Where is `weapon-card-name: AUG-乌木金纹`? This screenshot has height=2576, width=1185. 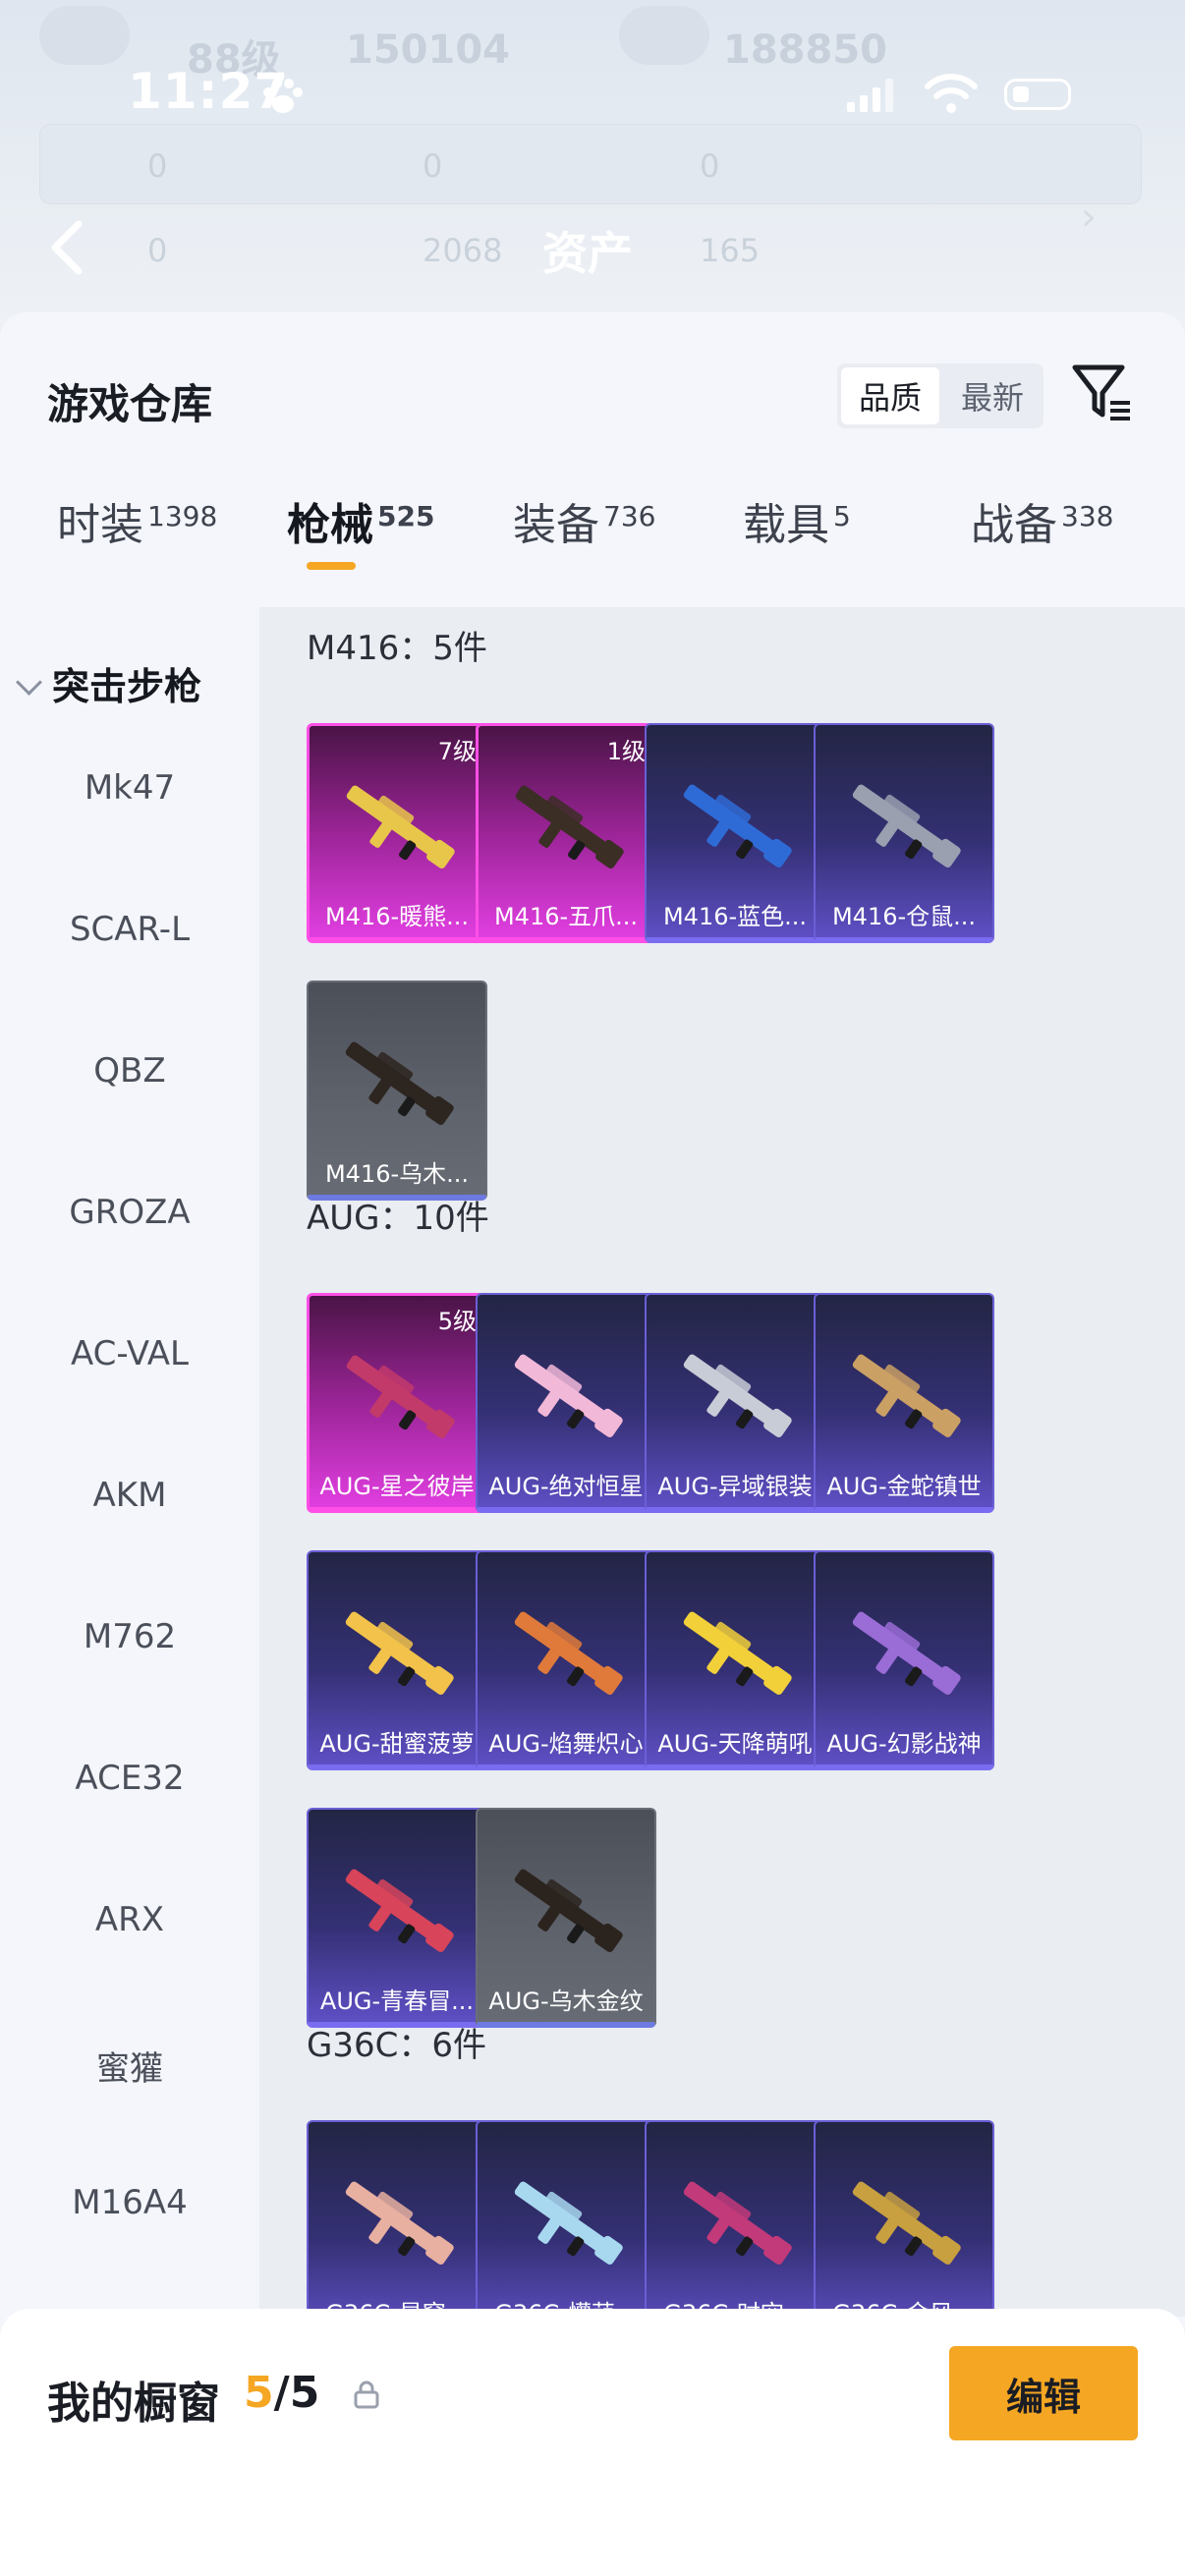
weapon-card-name: AUG-乌木金纹 is located at coordinates (566, 2001).